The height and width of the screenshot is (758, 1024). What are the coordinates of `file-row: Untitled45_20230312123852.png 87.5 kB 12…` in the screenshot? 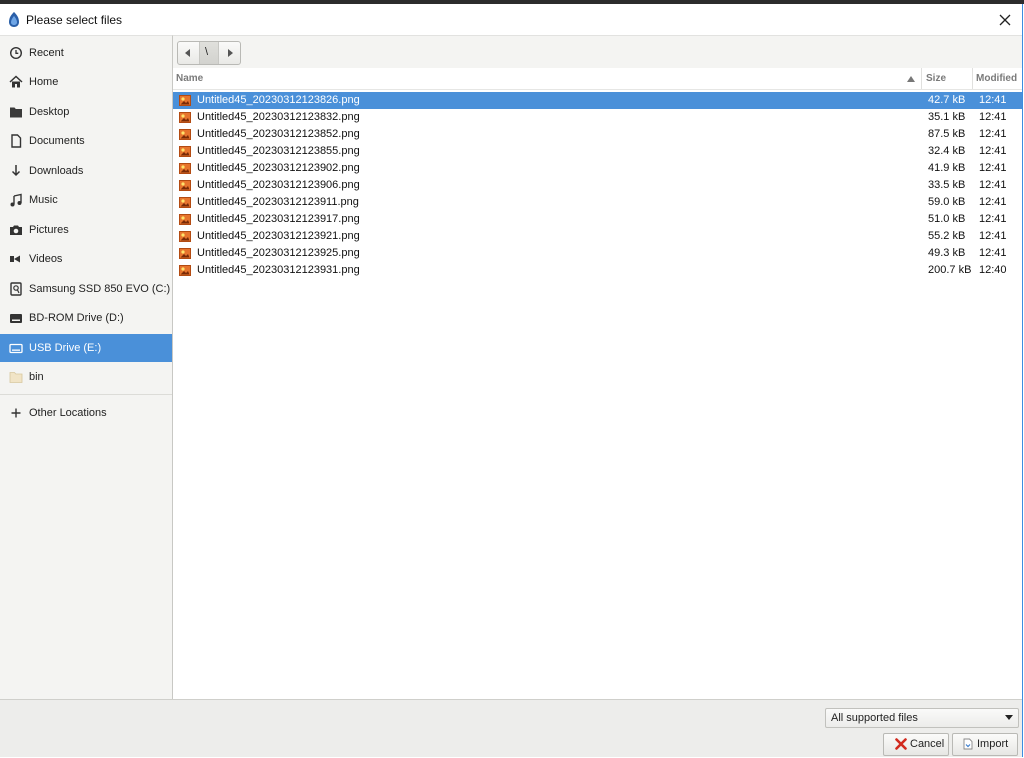 It's located at (597, 134).